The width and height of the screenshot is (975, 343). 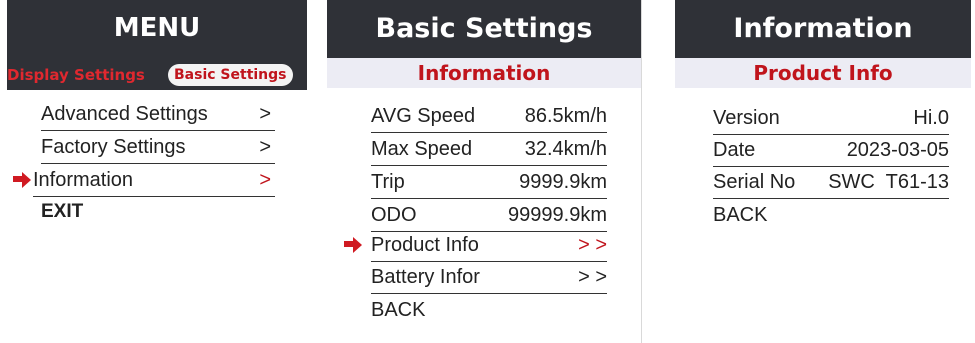 I want to click on menu-item-advanced-settings: Advanced Settings >, so click(x=158, y=114).